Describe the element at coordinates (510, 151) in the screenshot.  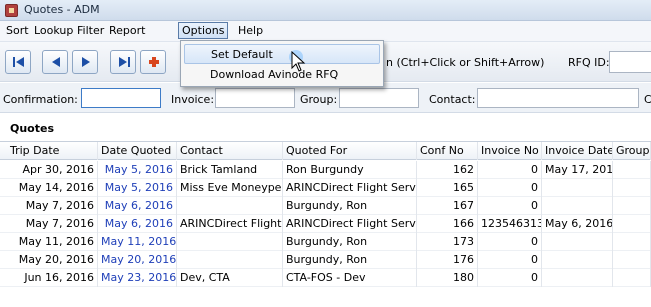
I see `column-header-invoice-no: Invoice No` at that location.